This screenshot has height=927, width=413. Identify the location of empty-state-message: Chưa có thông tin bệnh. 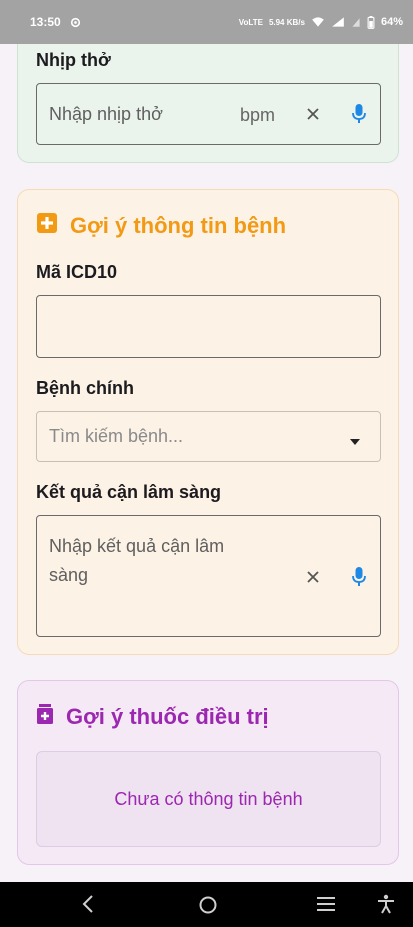
(208, 798).